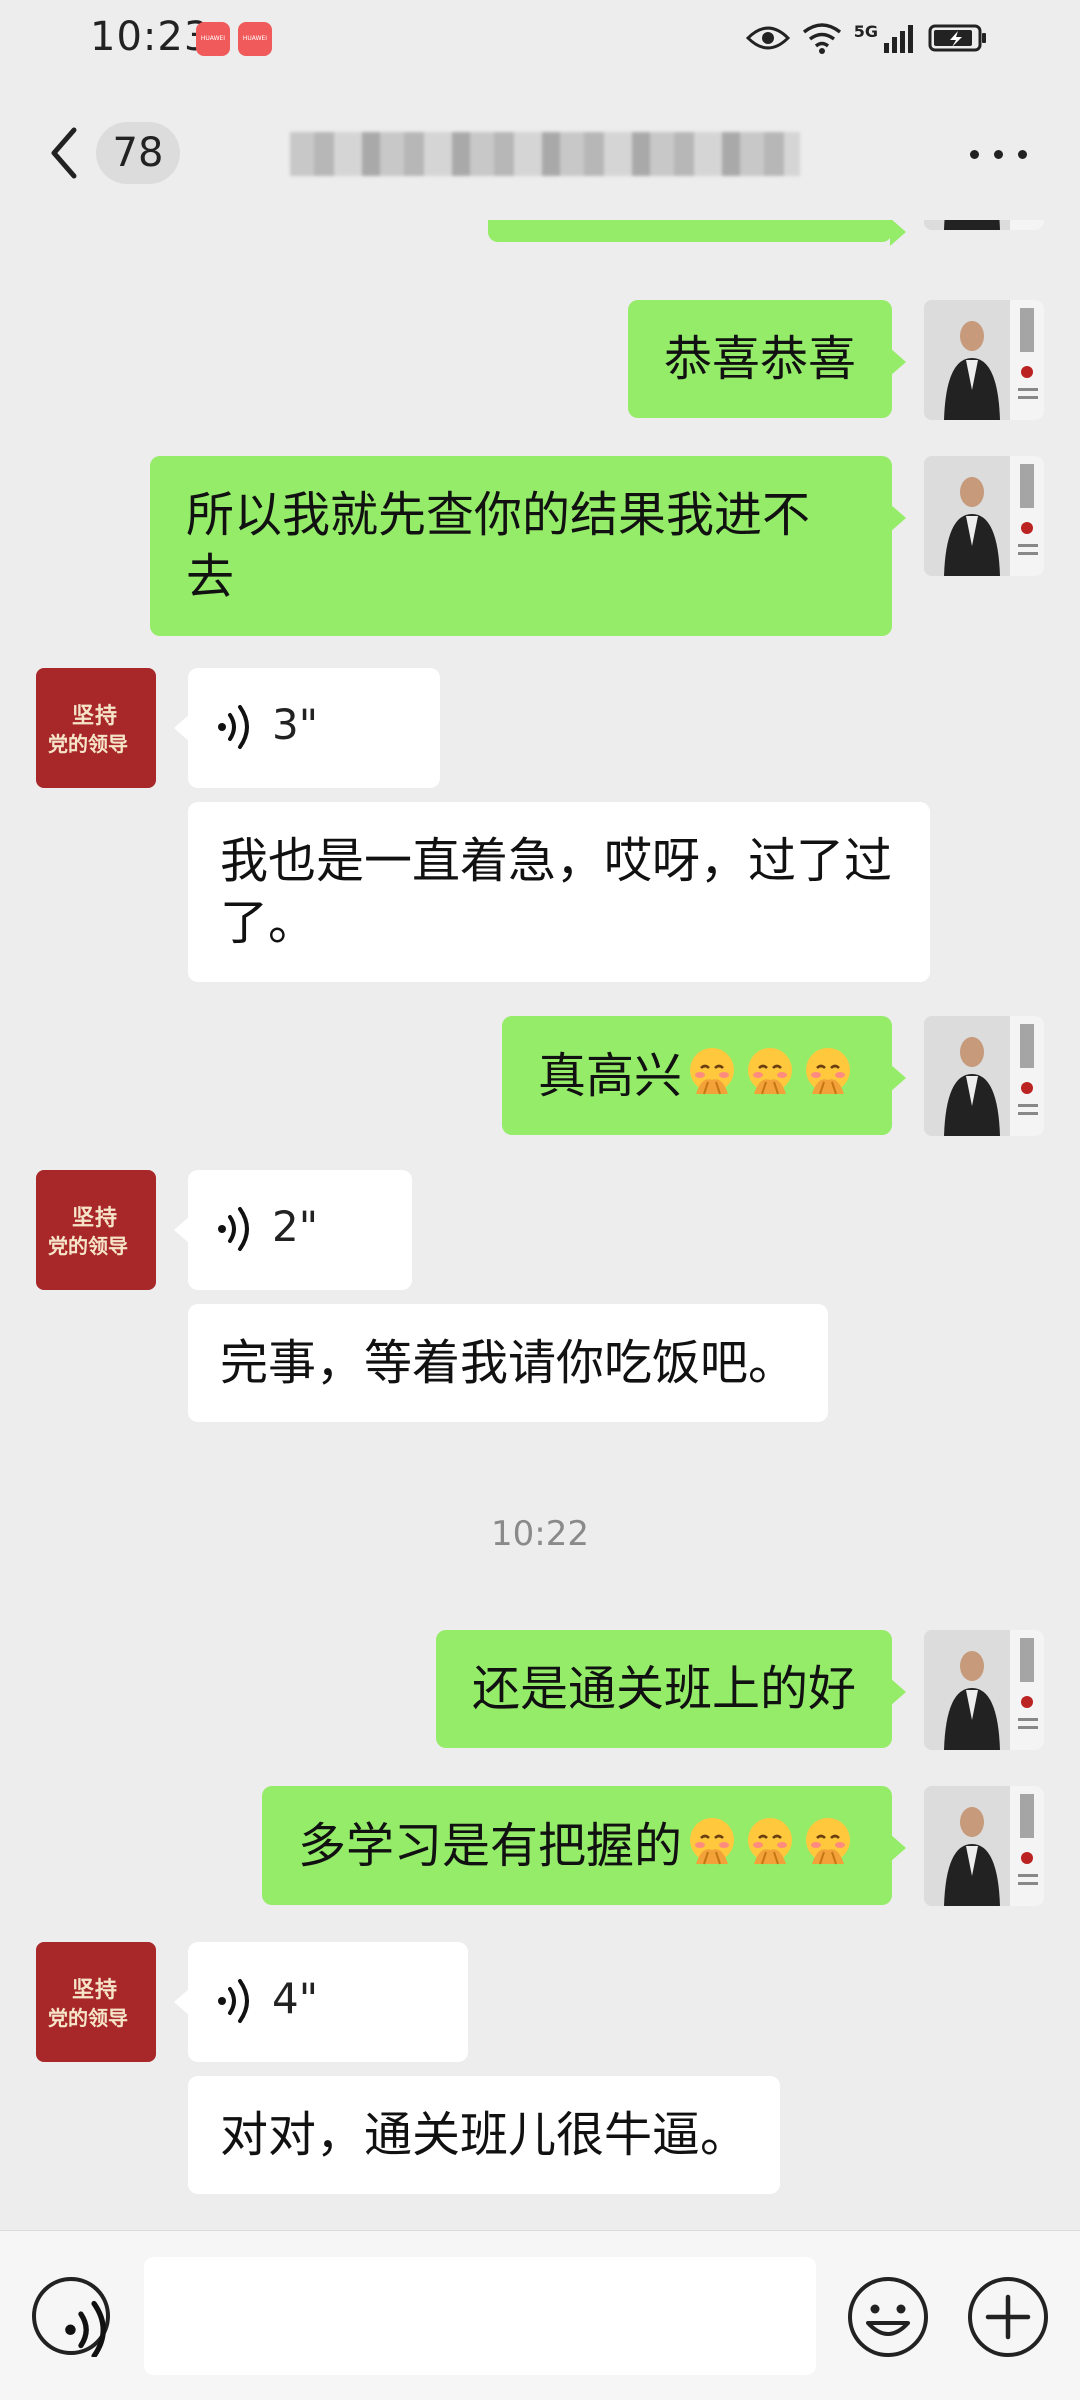 The height and width of the screenshot is (2400, 1080). What do you see at coordinates (540, 250) in the screenshot?
I see `message-row` at bounding box center [540, 250].